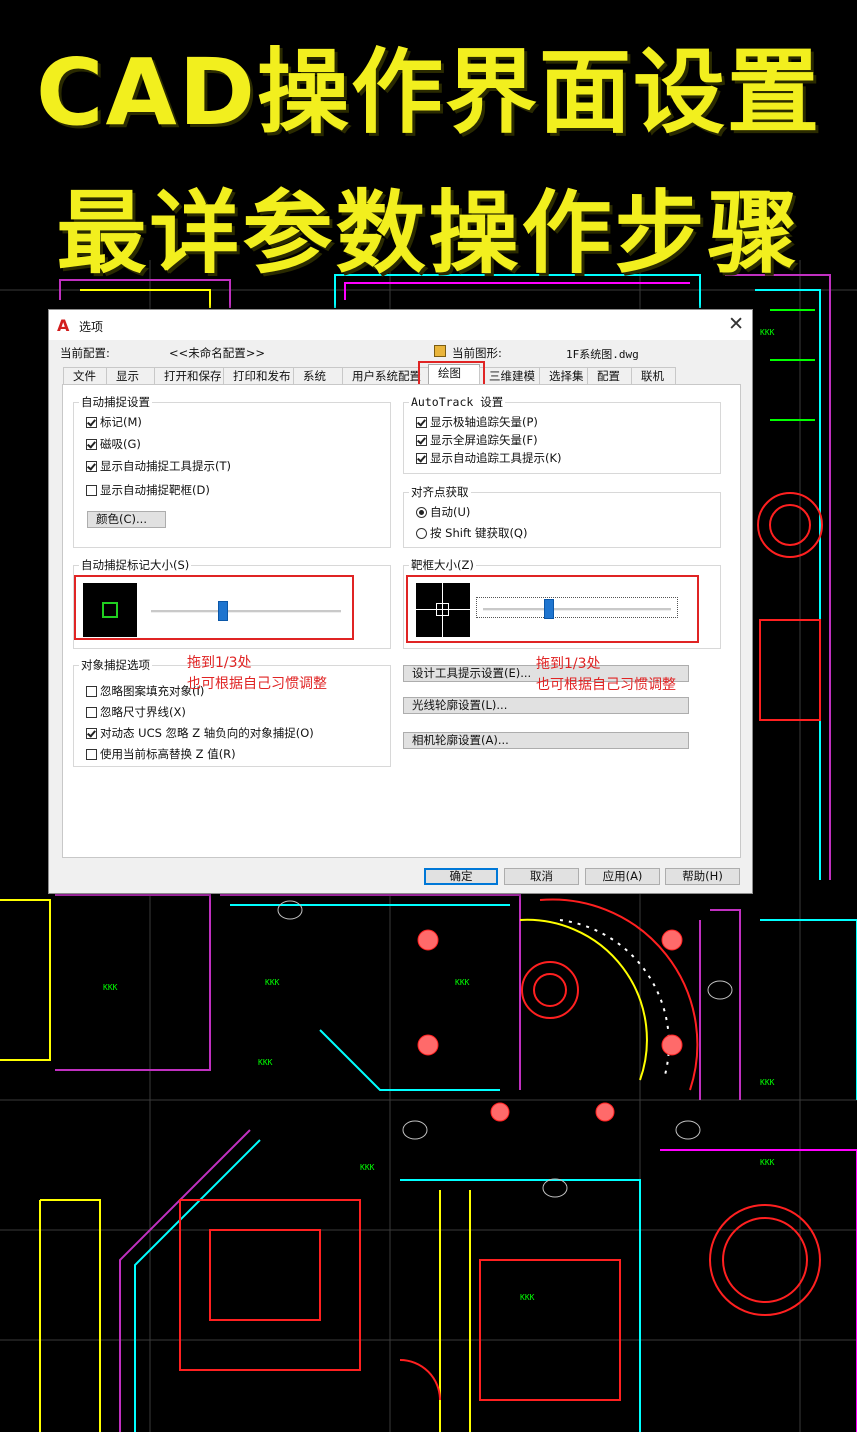 The image size is (857, 1432). What do you see at coordinates (257, 684) in the screenshot?
I see `annotation-left-line2: 也可根据自己习惯调整` at bounding box center [257, 684].